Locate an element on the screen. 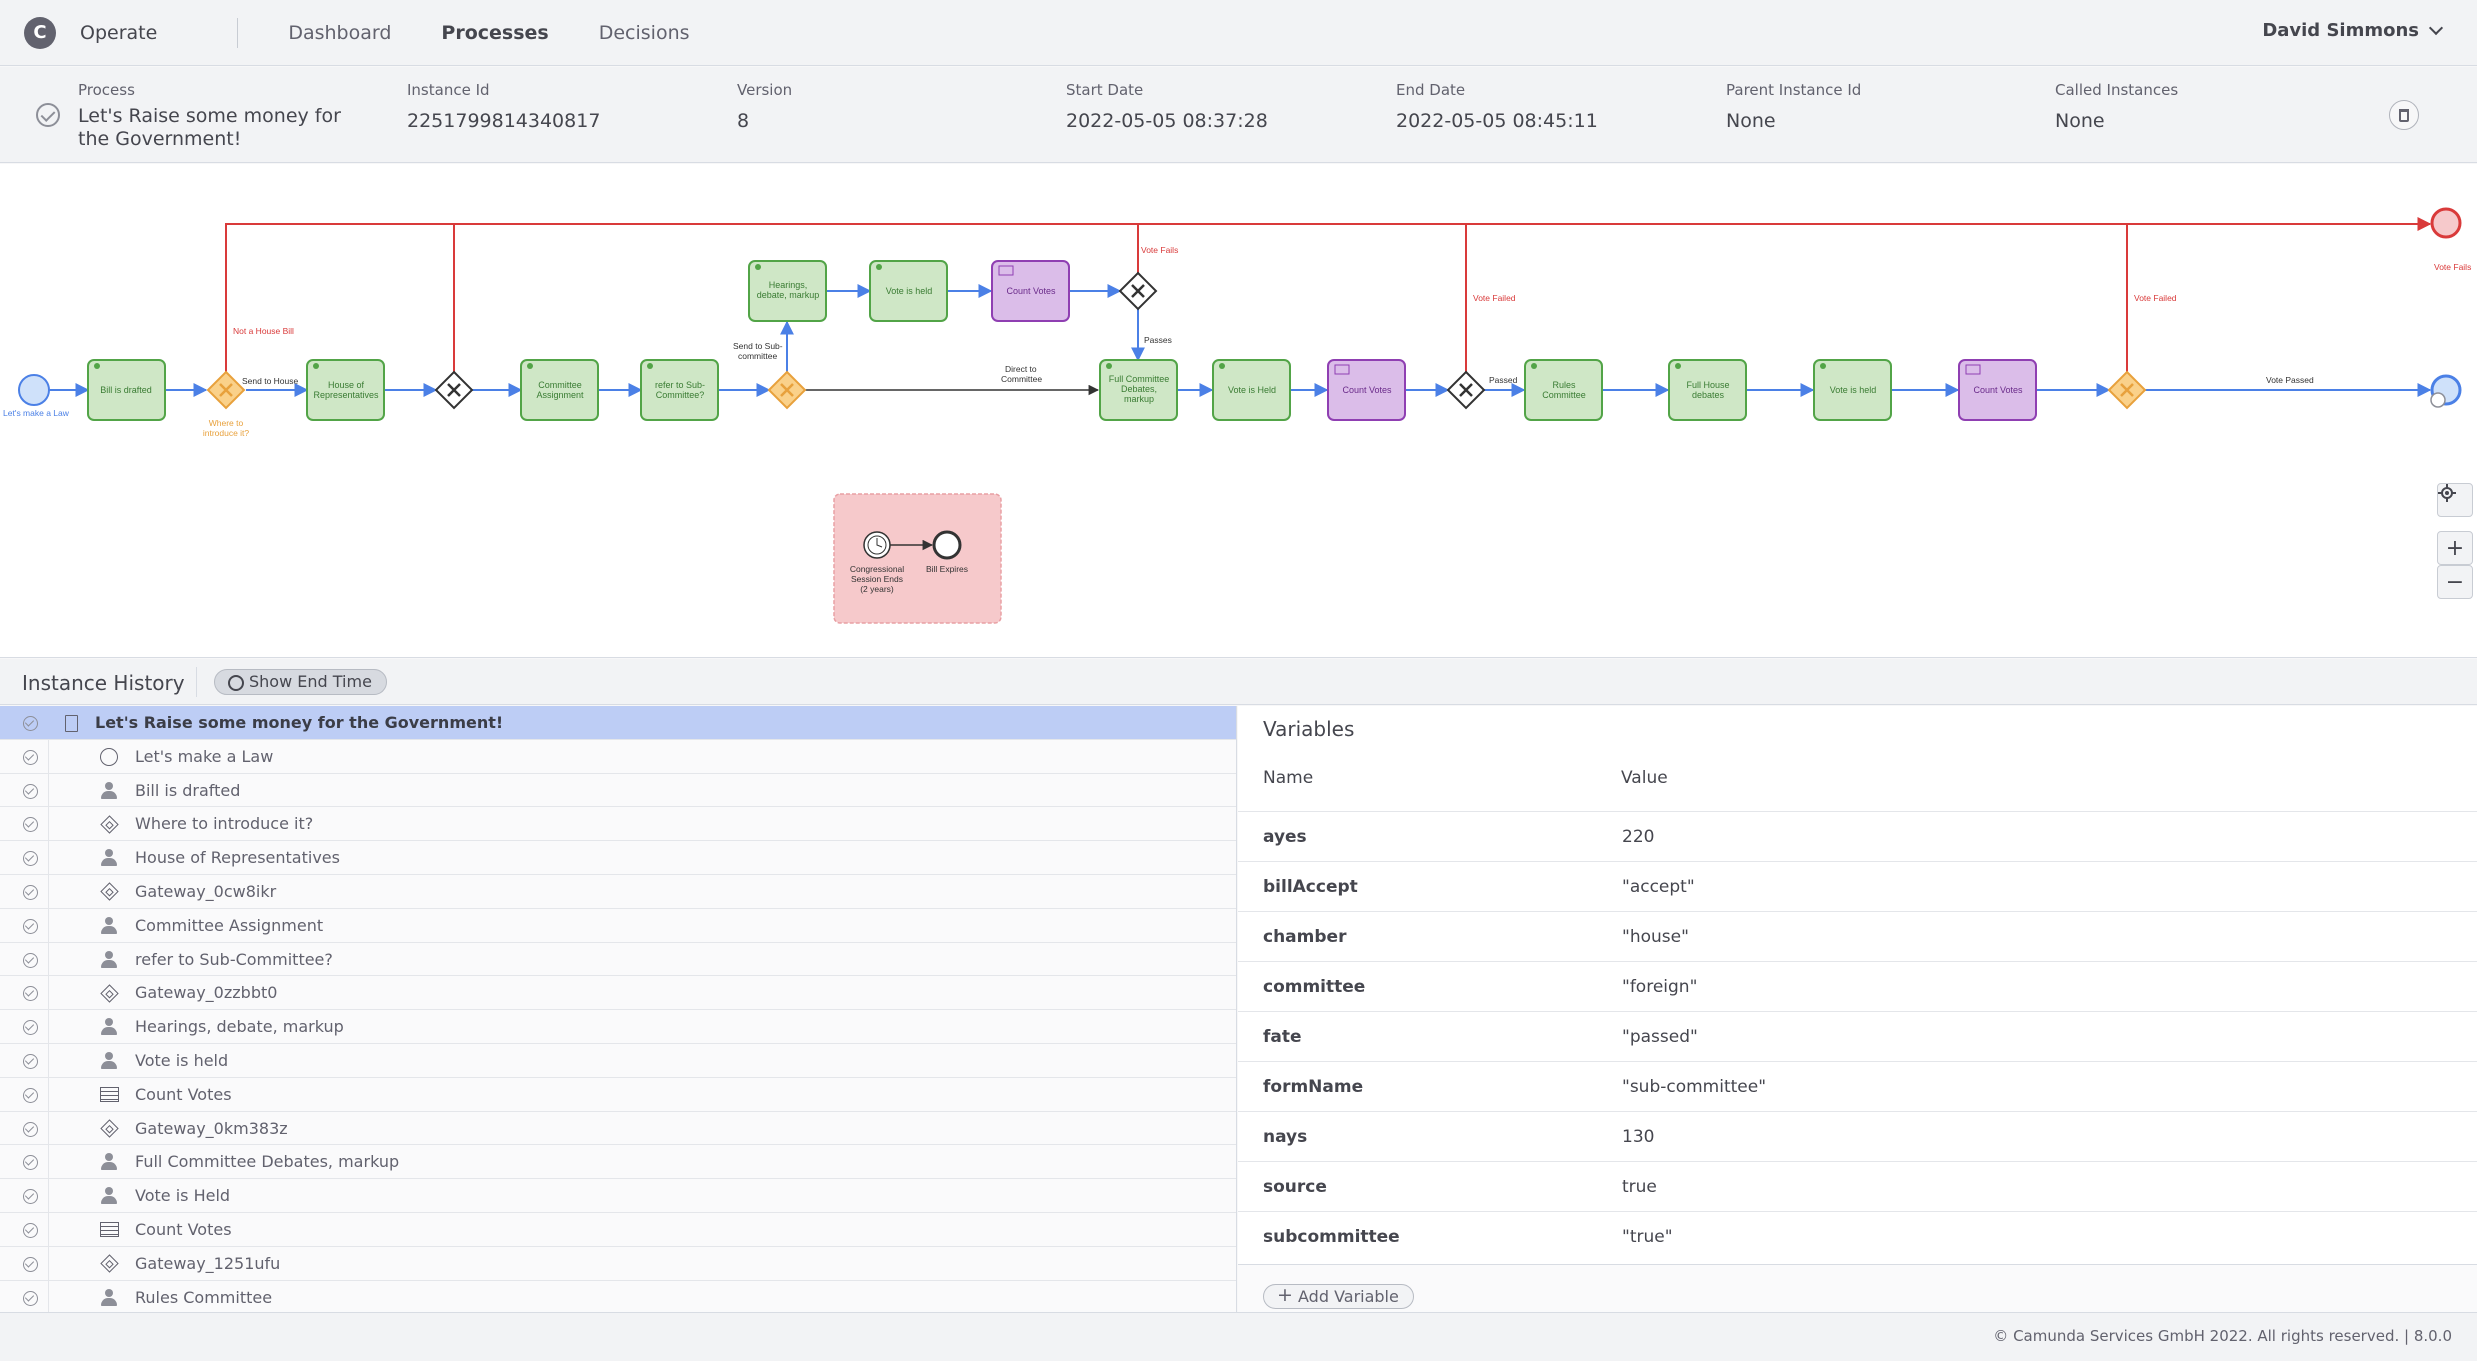  variable-row: fate "passed" is located at coordinates (1857, 1036).